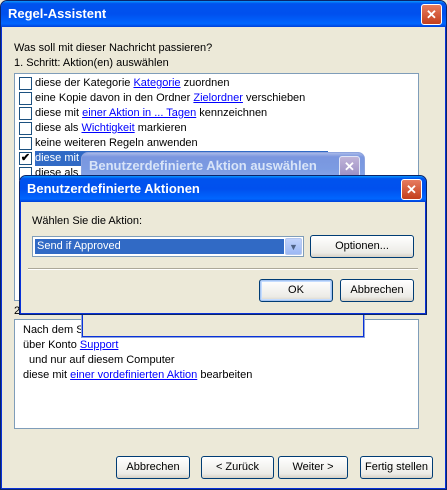 This screenshot has height=490, width=447. I want to click on middle-title: Benutzerdefinierte Aktion auswählen, so click(203, 165).